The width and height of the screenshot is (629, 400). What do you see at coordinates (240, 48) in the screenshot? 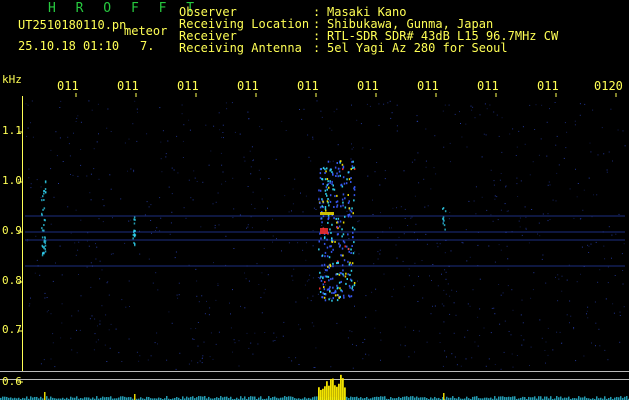
I see `antenna-label: Receiving Antenna` at bounding box center [240, 48].